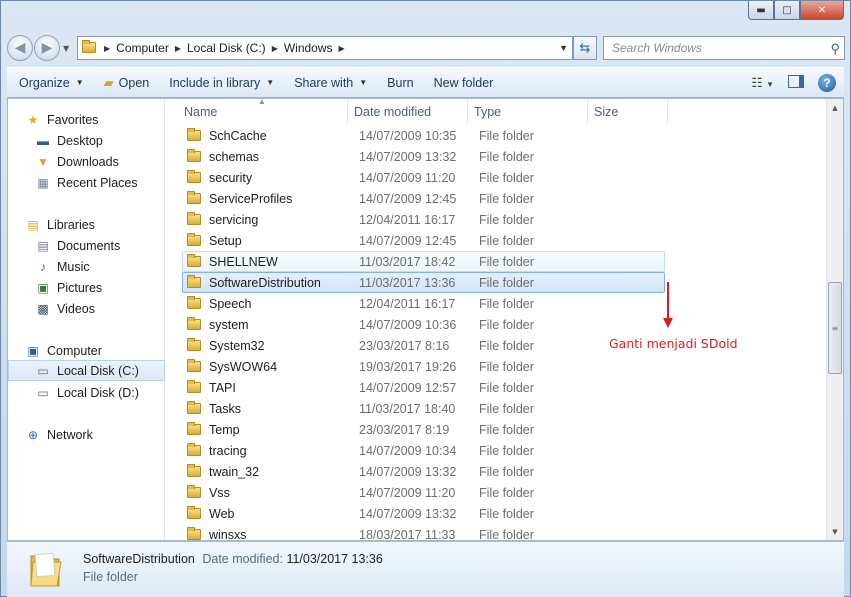 This screenshot has width=851, height=597. I want to click on column-name: ▲ Name, so click(257, 111).